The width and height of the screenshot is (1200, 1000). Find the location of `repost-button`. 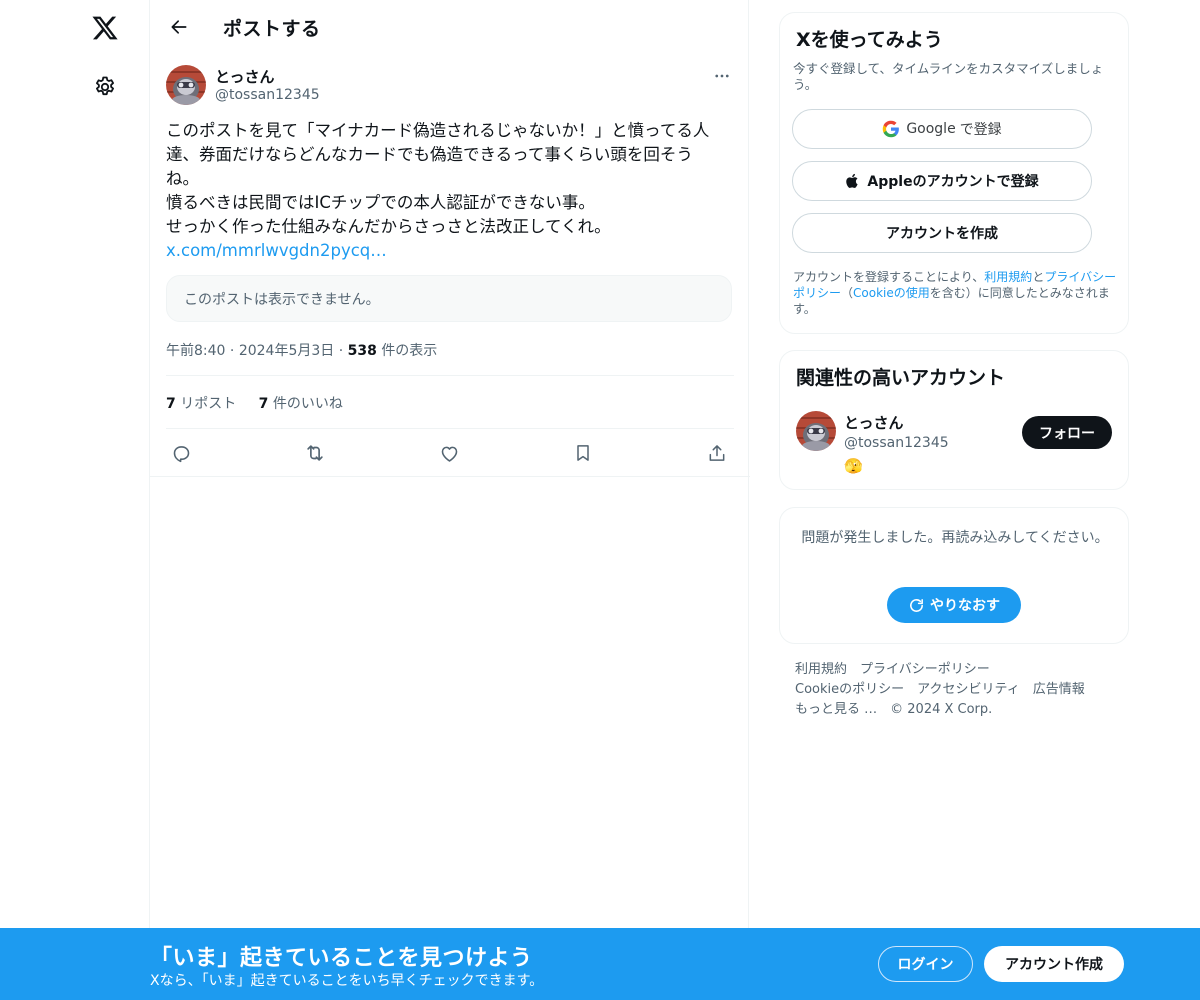

repost-button is located at coordinates (315, 453).